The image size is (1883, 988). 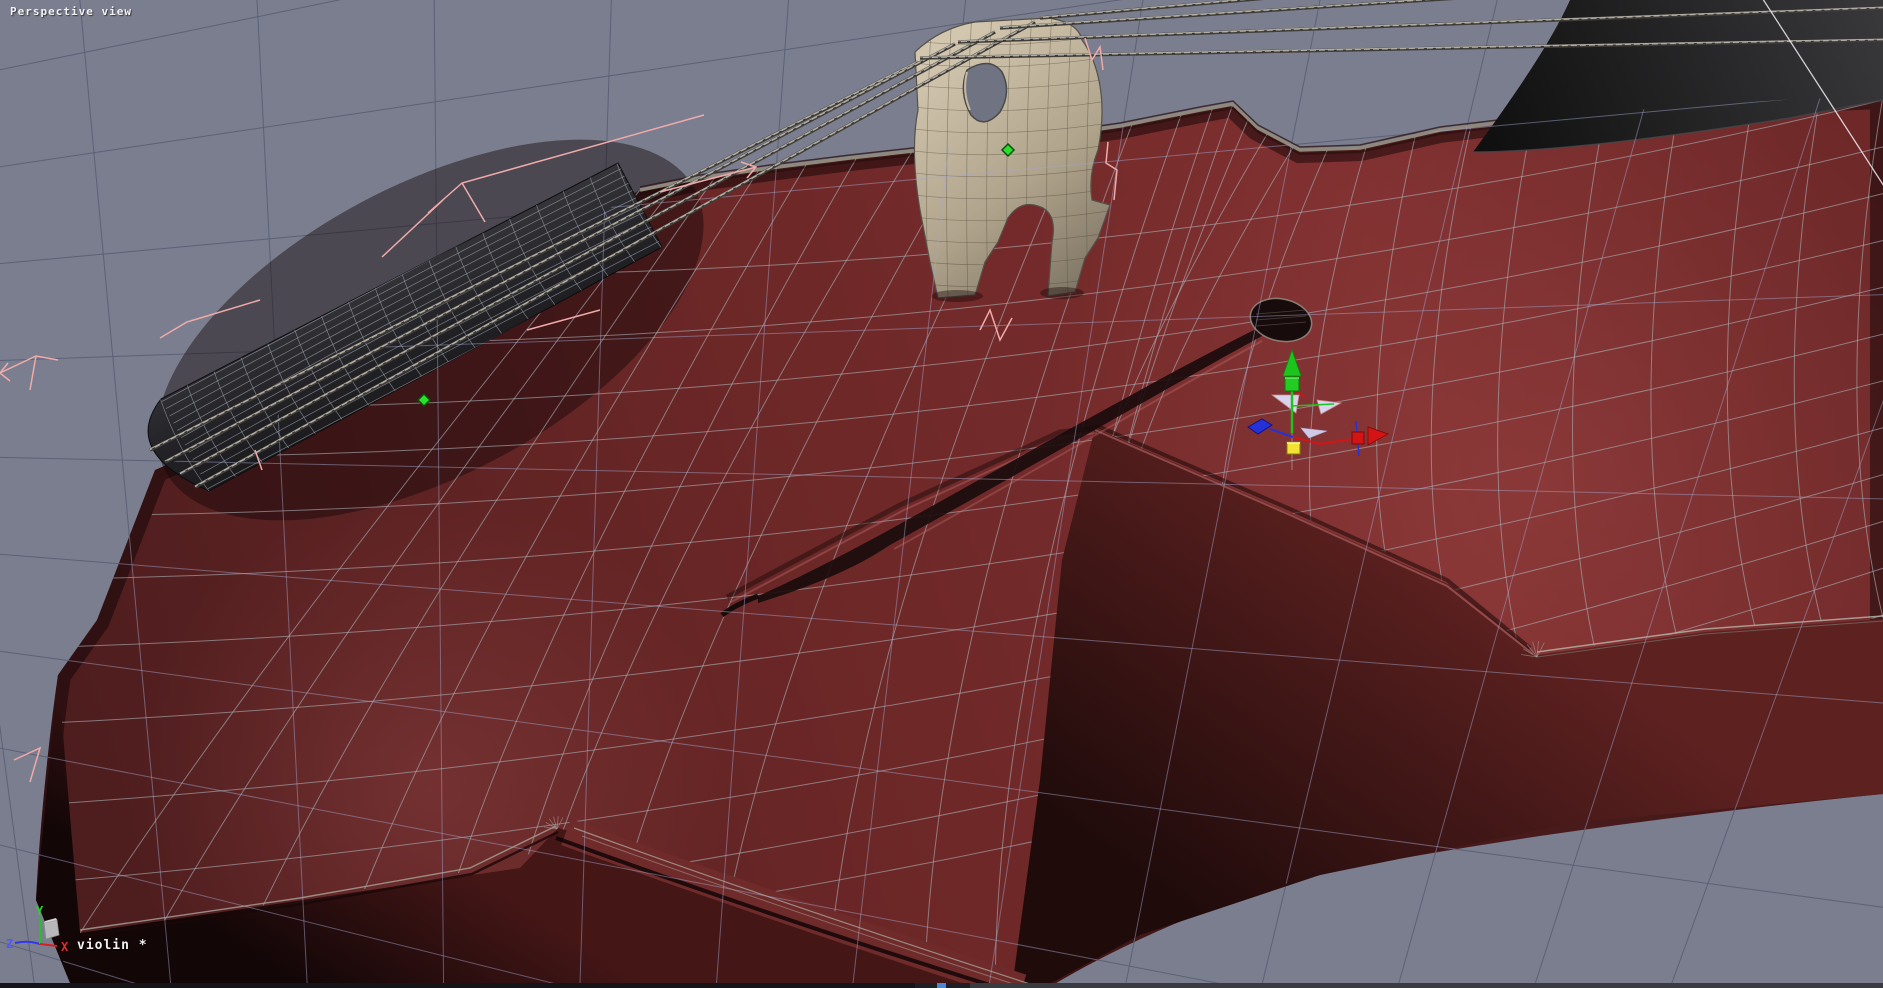 What do you see at coordinates (27, 942) in the screenshot?
I see `z-axis-line` at bounding box center [27, 942].